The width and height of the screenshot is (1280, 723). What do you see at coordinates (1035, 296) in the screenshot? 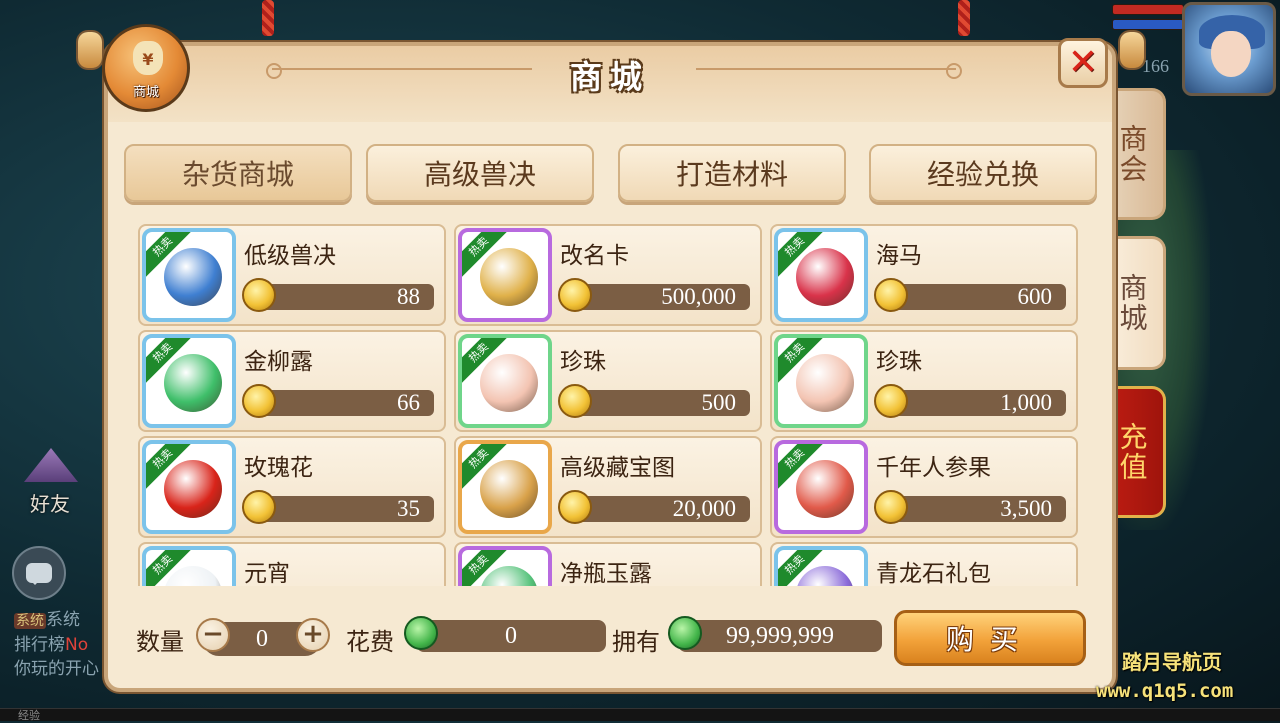
I see `item-price: 600` at bounding box center [1035, 296].